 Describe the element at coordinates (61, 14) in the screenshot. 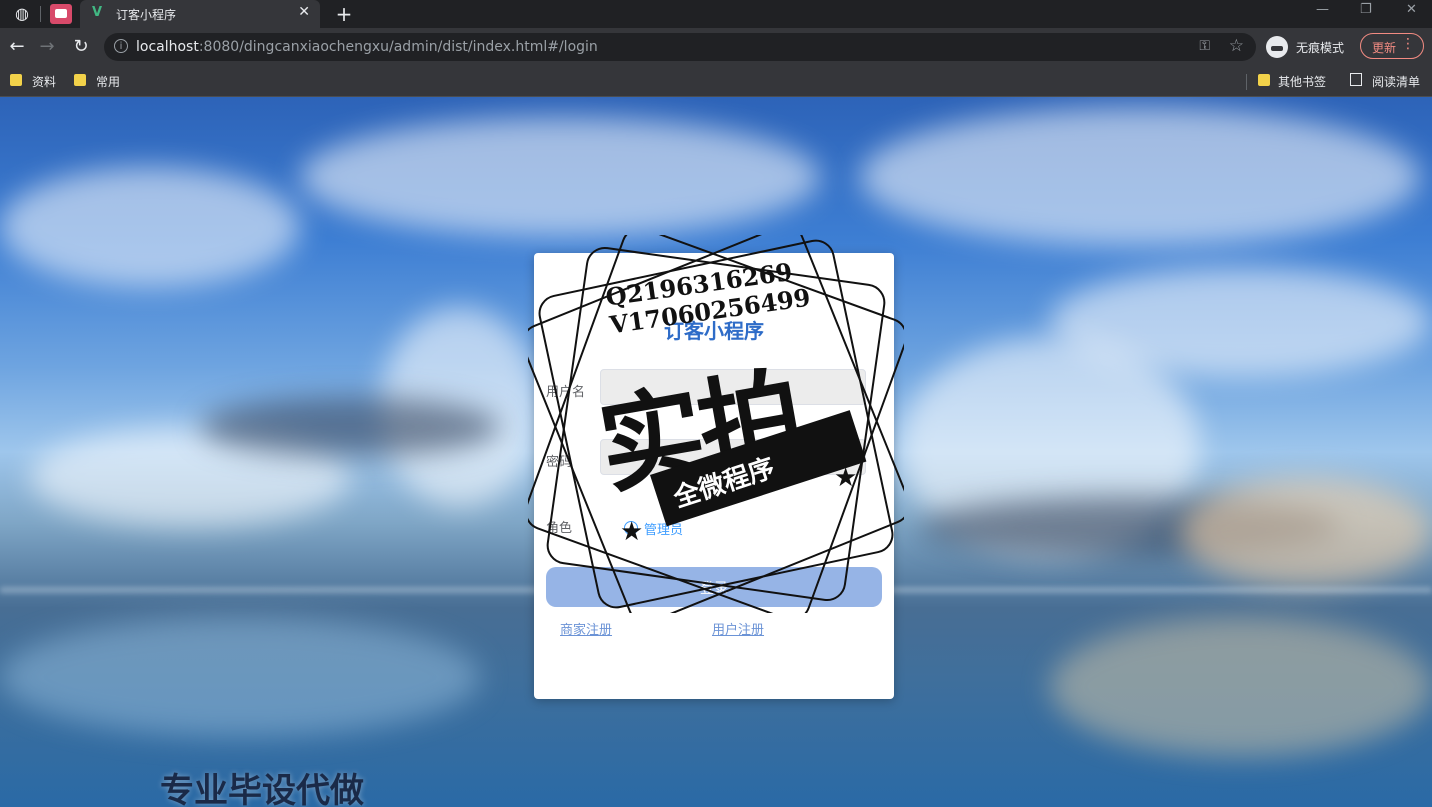

I see `pinned-tab` at that location.